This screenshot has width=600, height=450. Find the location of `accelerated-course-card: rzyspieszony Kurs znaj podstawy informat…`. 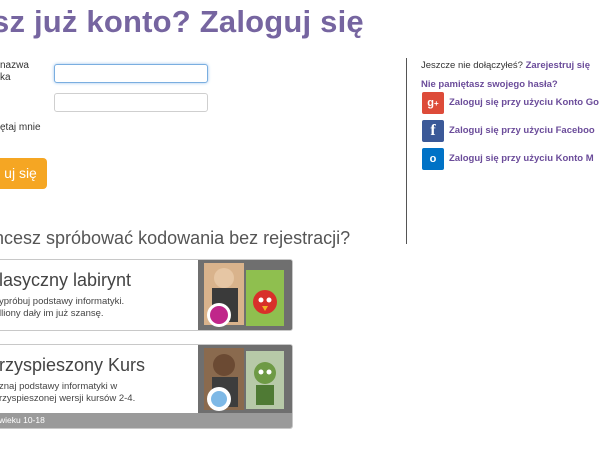

accelerated-course-card: rzyspieszony Kurs znaj podstawy informat… is located at coordinates (146, 386).